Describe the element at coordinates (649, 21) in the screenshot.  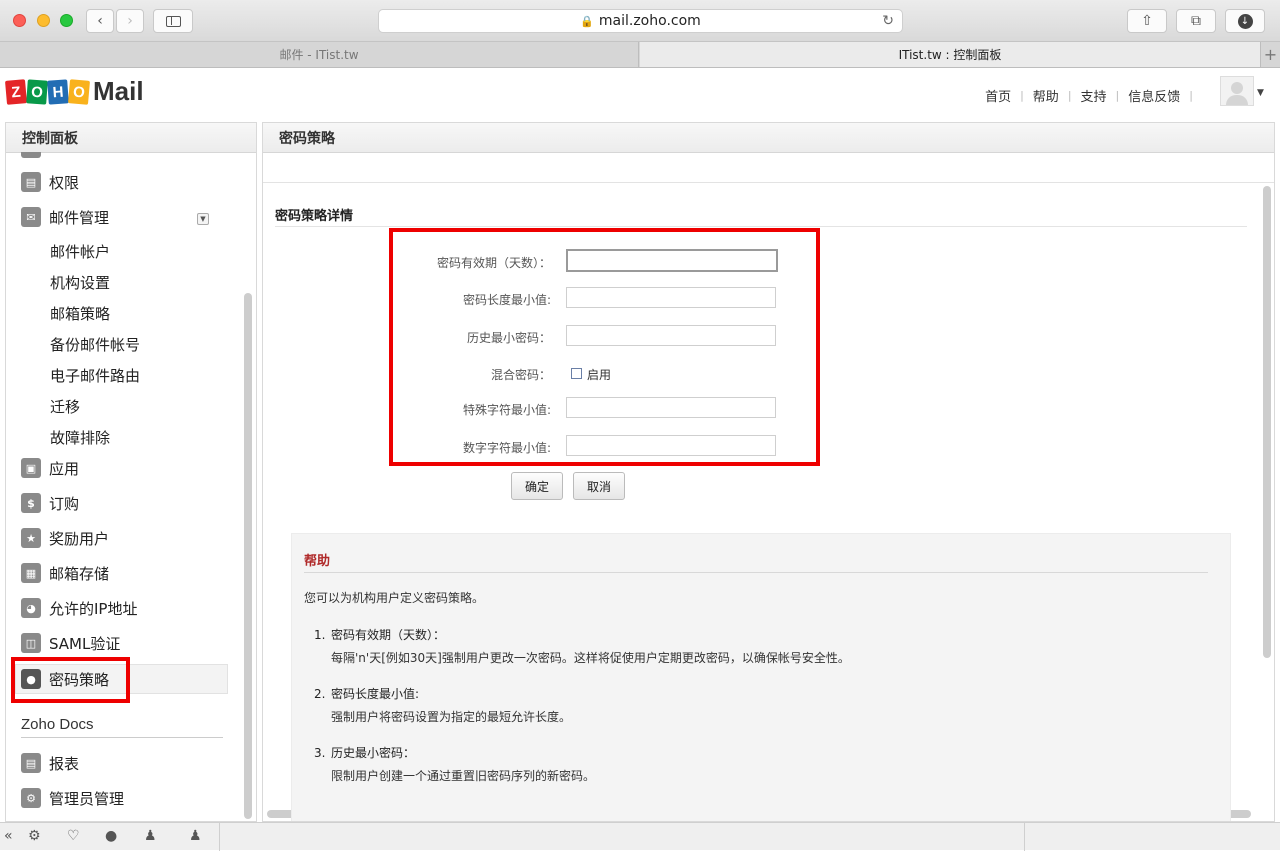
I see `url-text: mail.zoho.com` at that location.